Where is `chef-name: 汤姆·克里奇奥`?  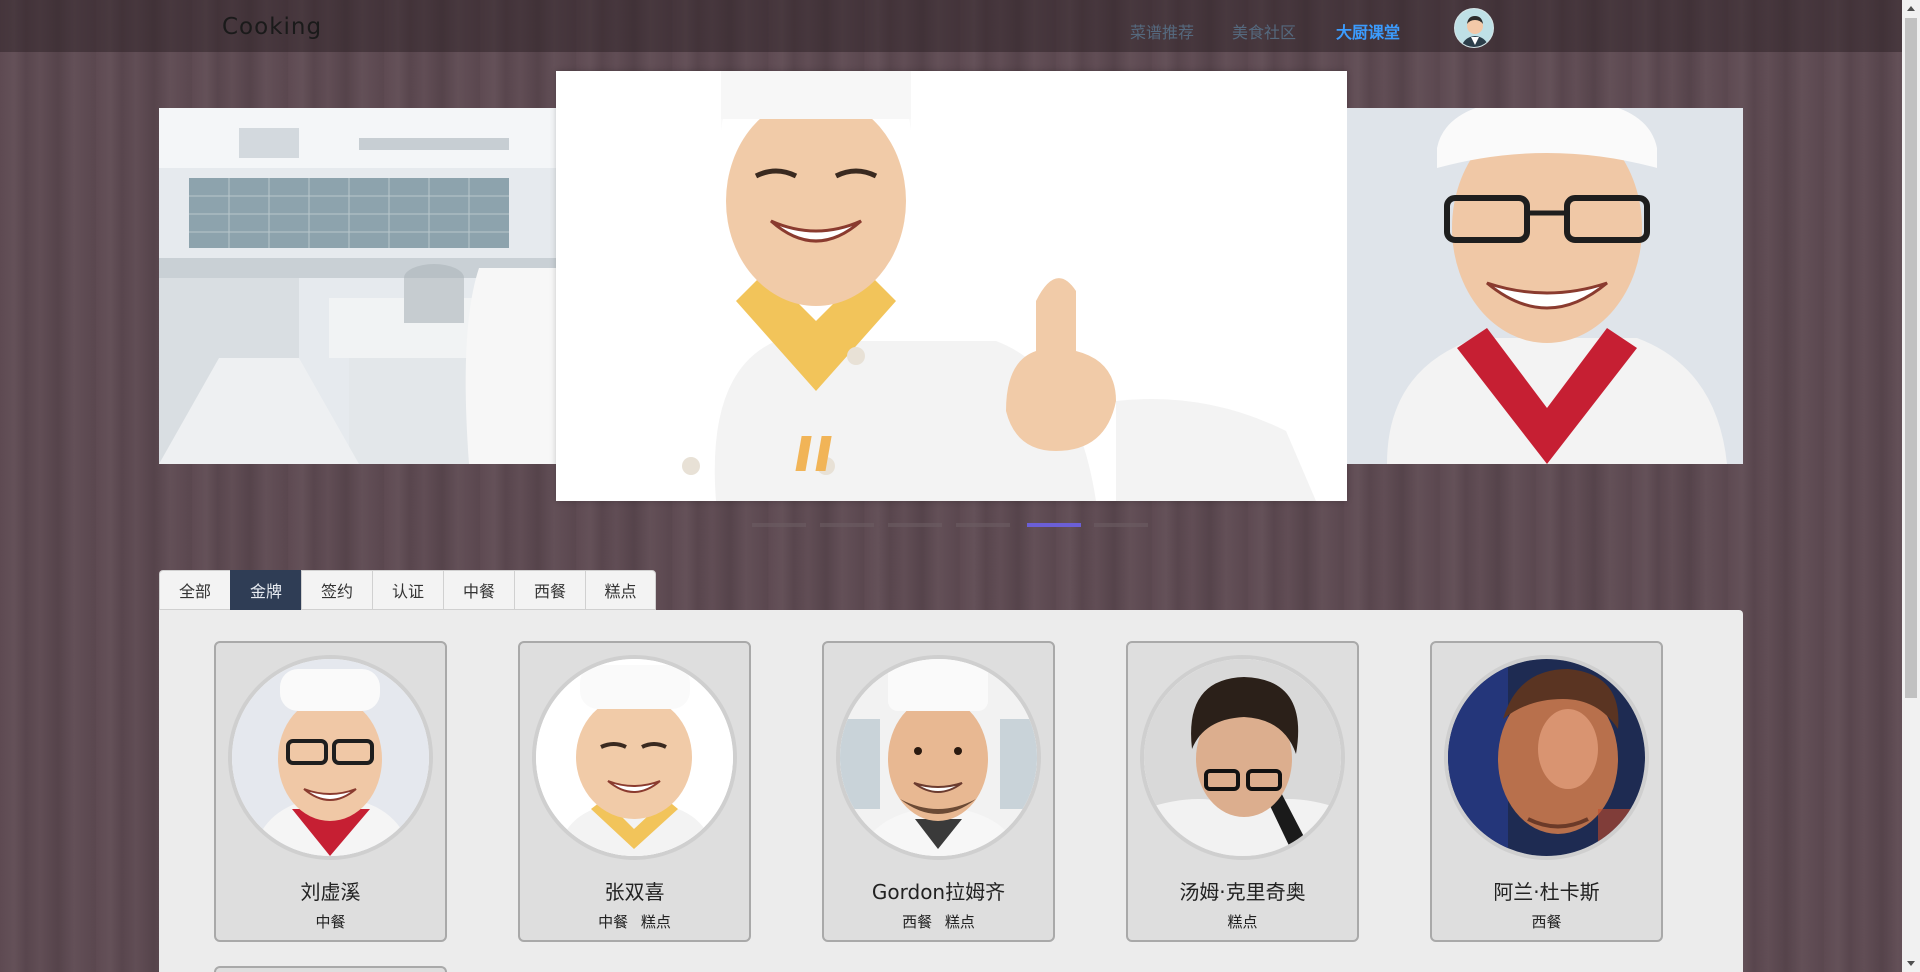
chef-name: 汤姆·克里奇奥 is located at coordinates (1242, 892).